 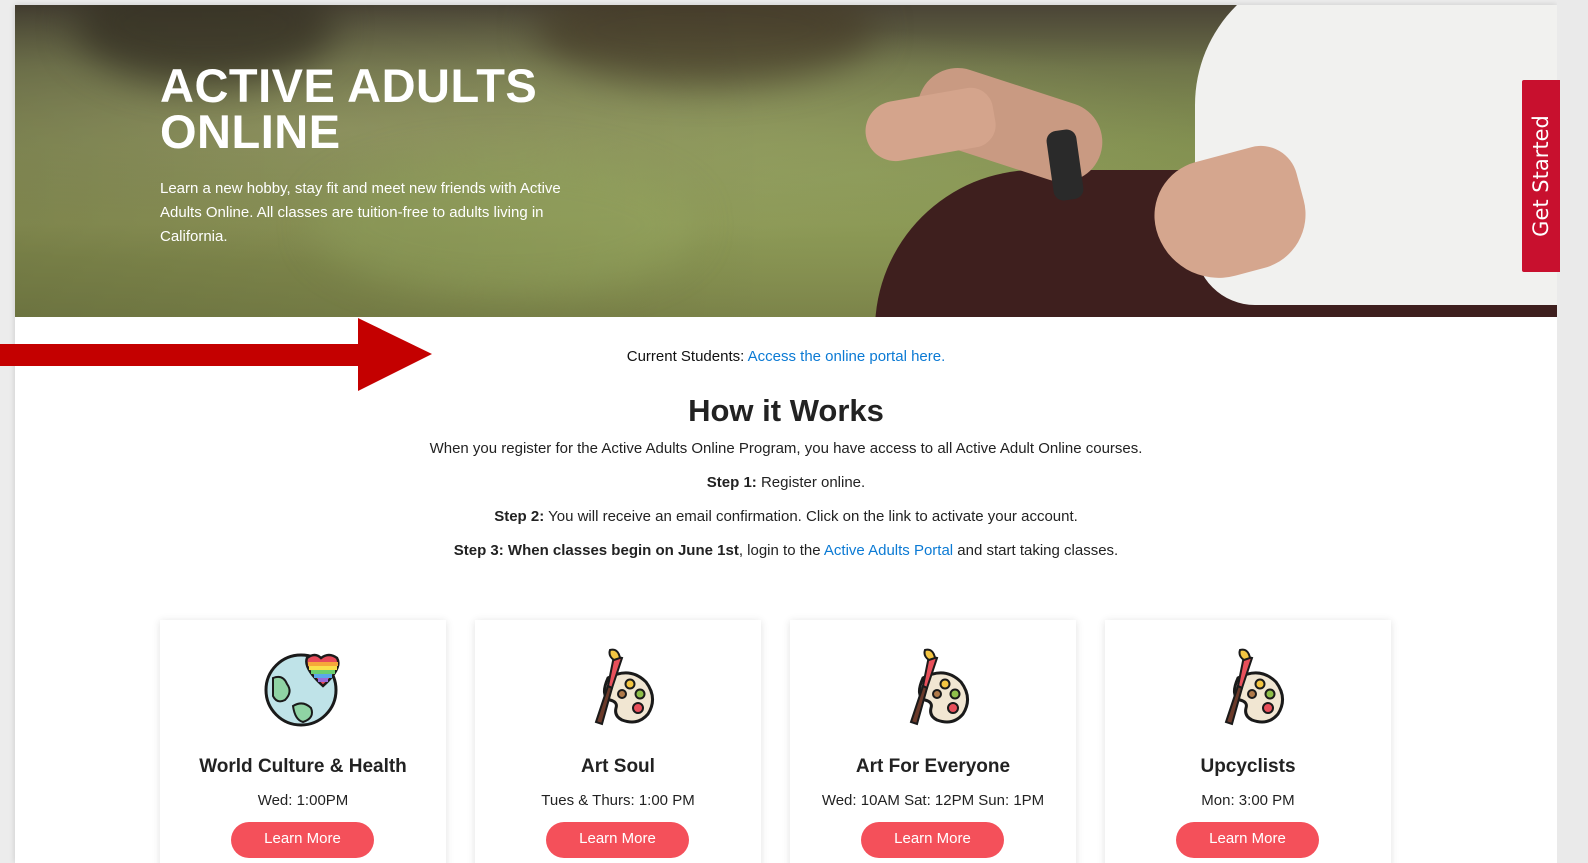 I want to click on step-1: Step 1: Register online., so click(x=786, y=482).